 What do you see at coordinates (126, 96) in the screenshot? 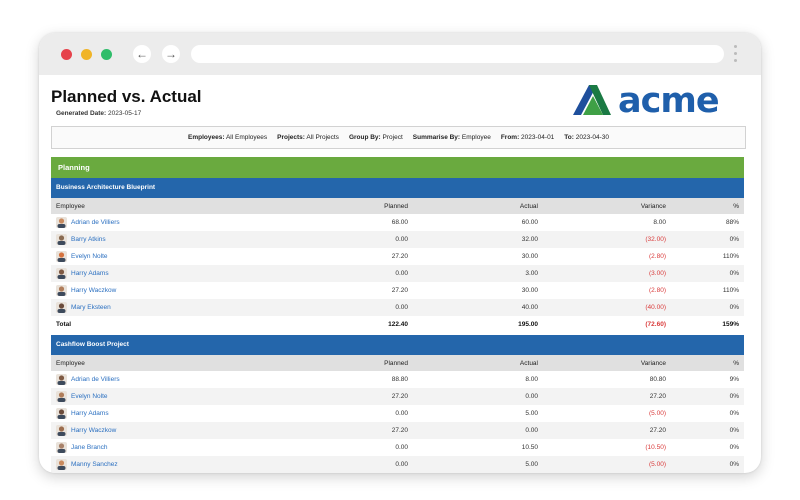
I see `page-title: Planned vs. Actual` at bounding box center [126, 96].